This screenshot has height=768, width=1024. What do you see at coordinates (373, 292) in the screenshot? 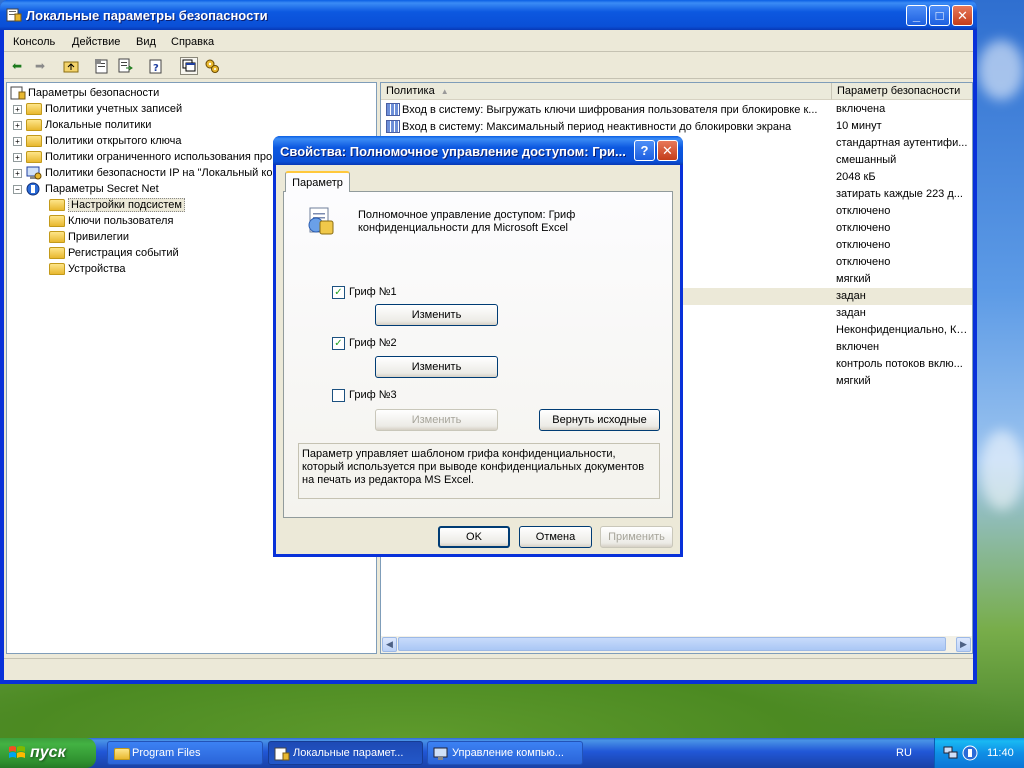
I see `grif1-label: Гриф №1` at bounding box center [373, 292].